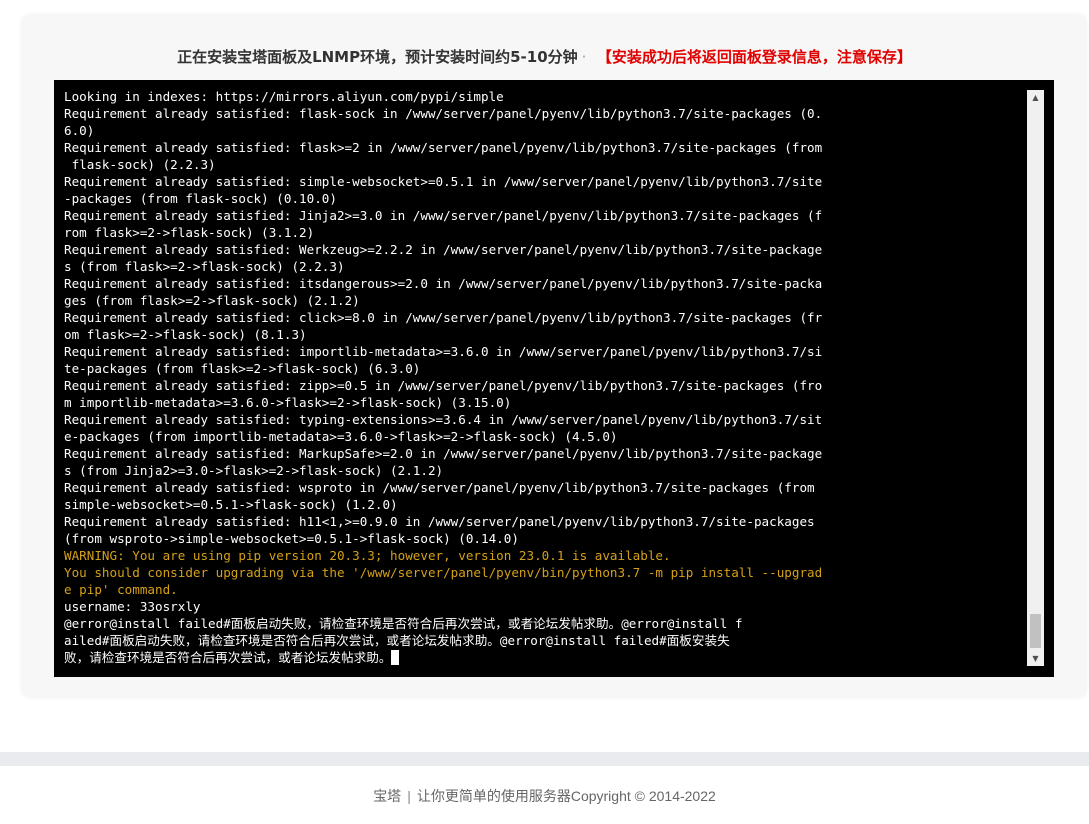 Image resolution: width=1089 pixels, height=824 pixels. I want to click on terminal-line-text: -packages (from flask-sock) (0.10.0), so click(200, 198).